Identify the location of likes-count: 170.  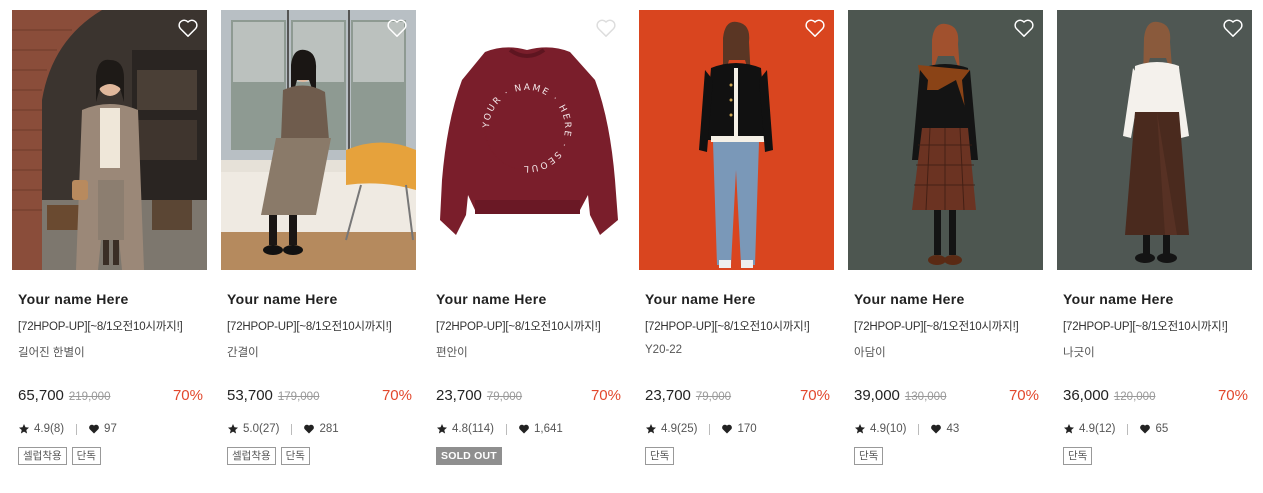
(747, 429).